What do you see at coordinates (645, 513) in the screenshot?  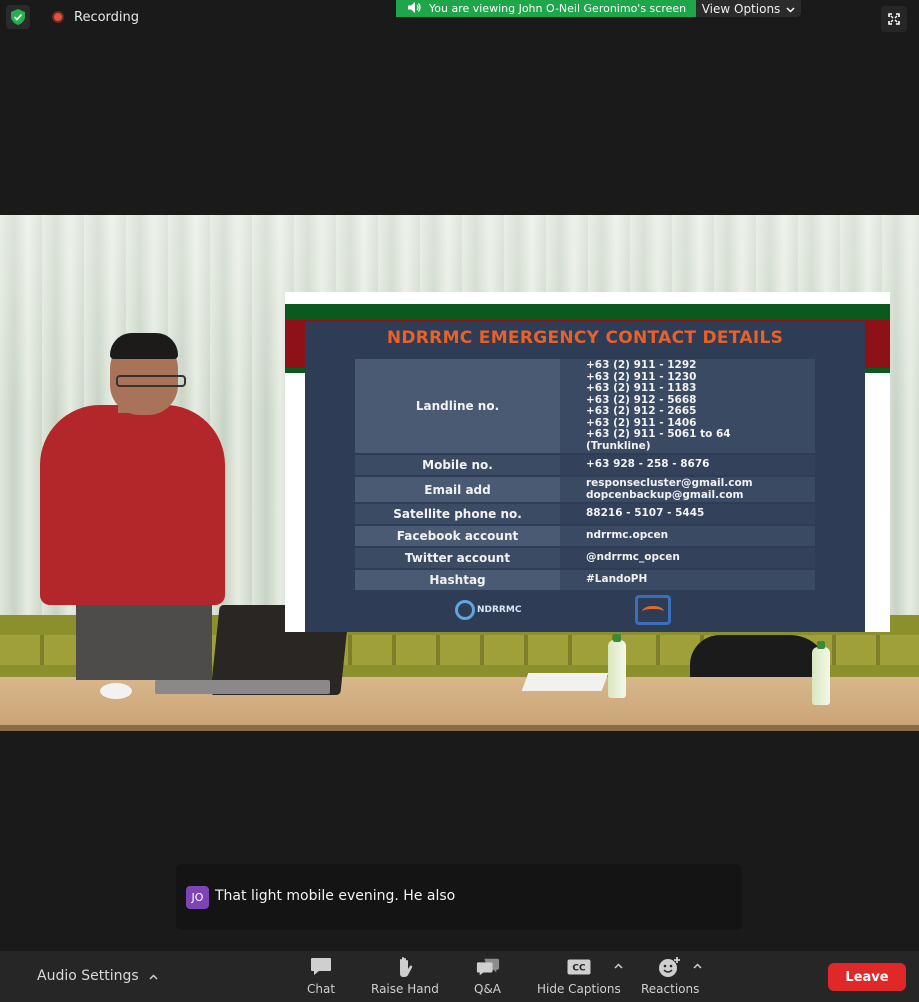 I see `contact-value: 88216 - 5107 - 5445` at bounding box center [645, 513].